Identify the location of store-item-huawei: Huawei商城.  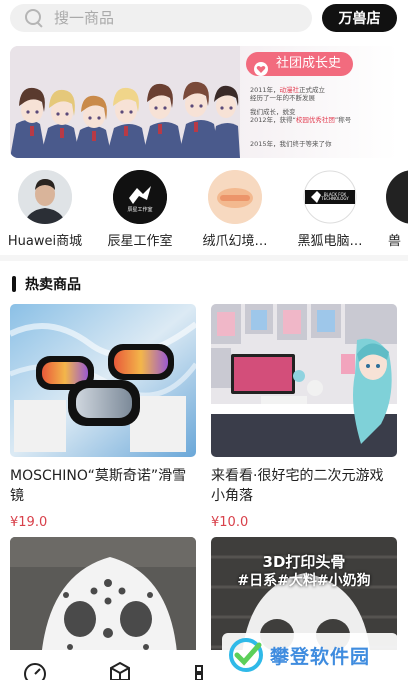
(45, 209).